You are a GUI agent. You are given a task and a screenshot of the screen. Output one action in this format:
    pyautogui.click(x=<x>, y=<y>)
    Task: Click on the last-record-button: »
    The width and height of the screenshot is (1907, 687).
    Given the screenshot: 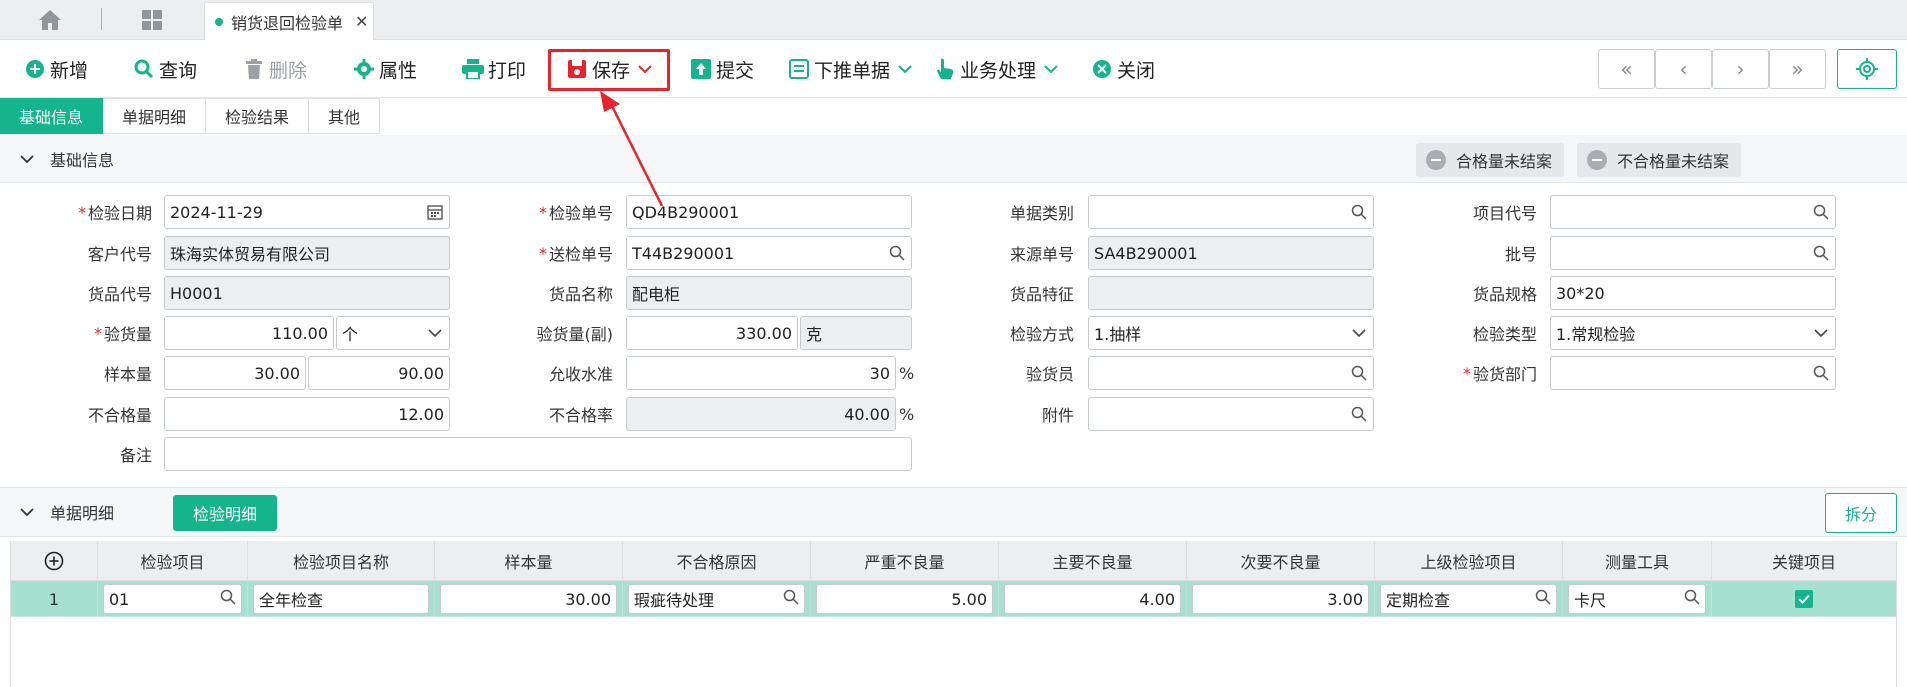 What is the action you would take?
    pyautogui.click(x=1797, y=69)
    